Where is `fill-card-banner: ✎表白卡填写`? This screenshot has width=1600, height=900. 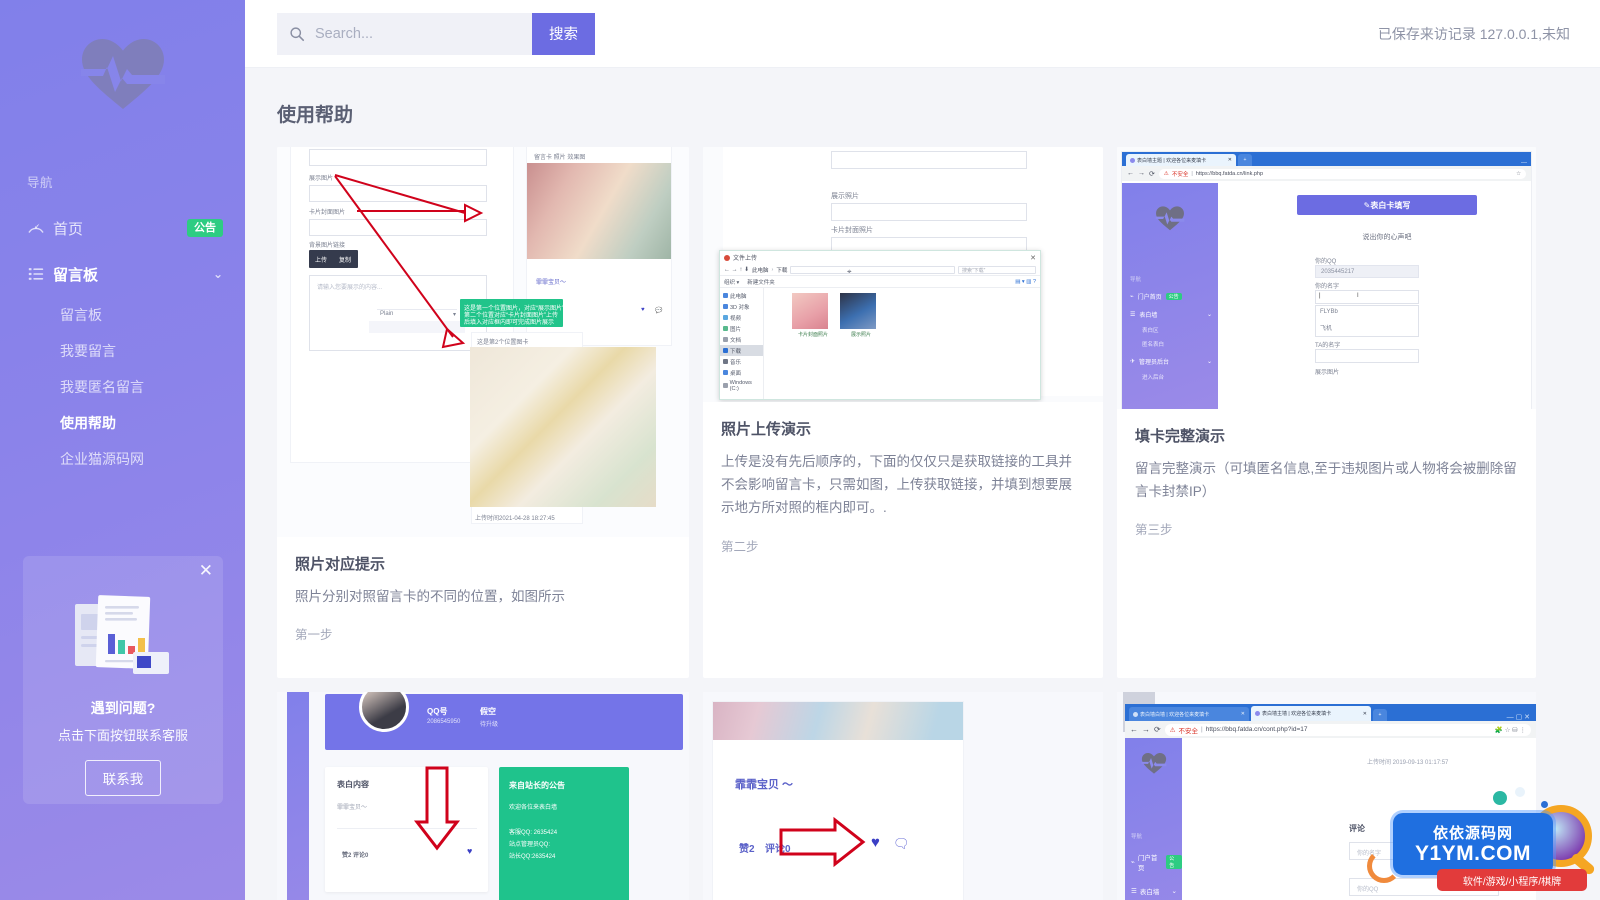
fill-card-banner: ✎表白卡填写 is located at coordinates (1387, 205).